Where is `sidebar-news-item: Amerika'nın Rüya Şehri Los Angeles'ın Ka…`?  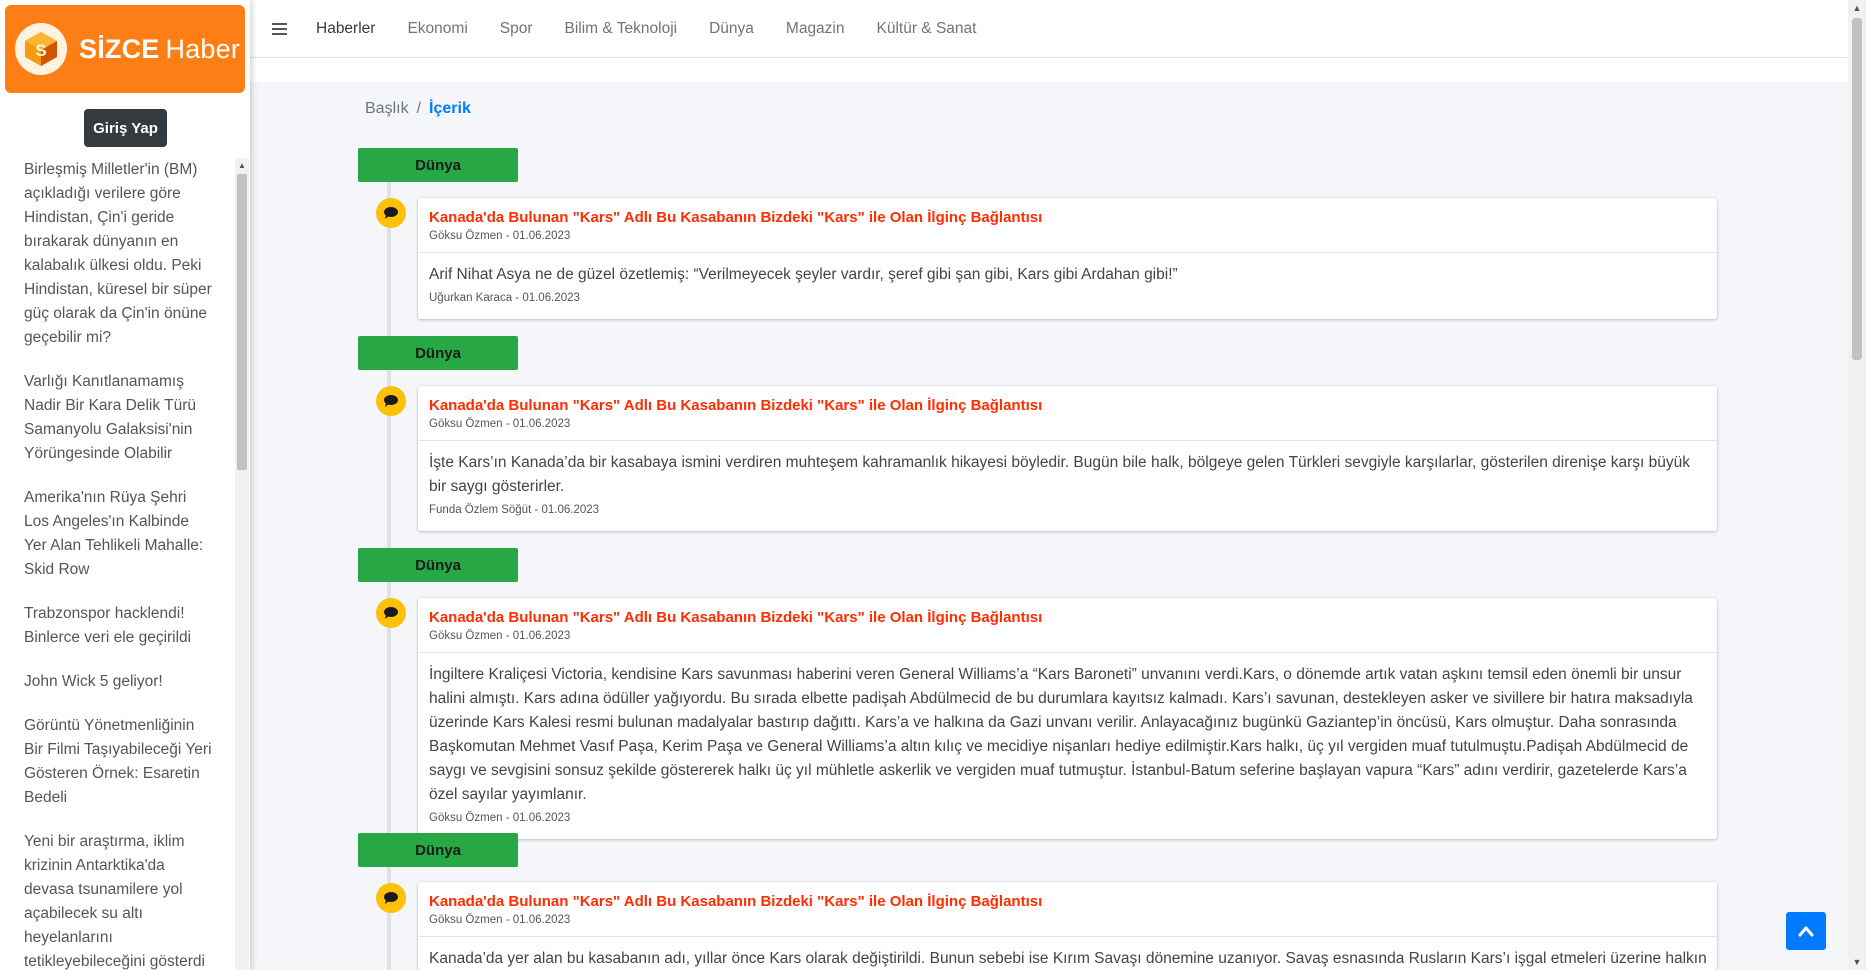 sidebar-news-item: Amerika'nın Rüya Şehri Los Angeles'ın Ka… is located at coordinates (117, 534).